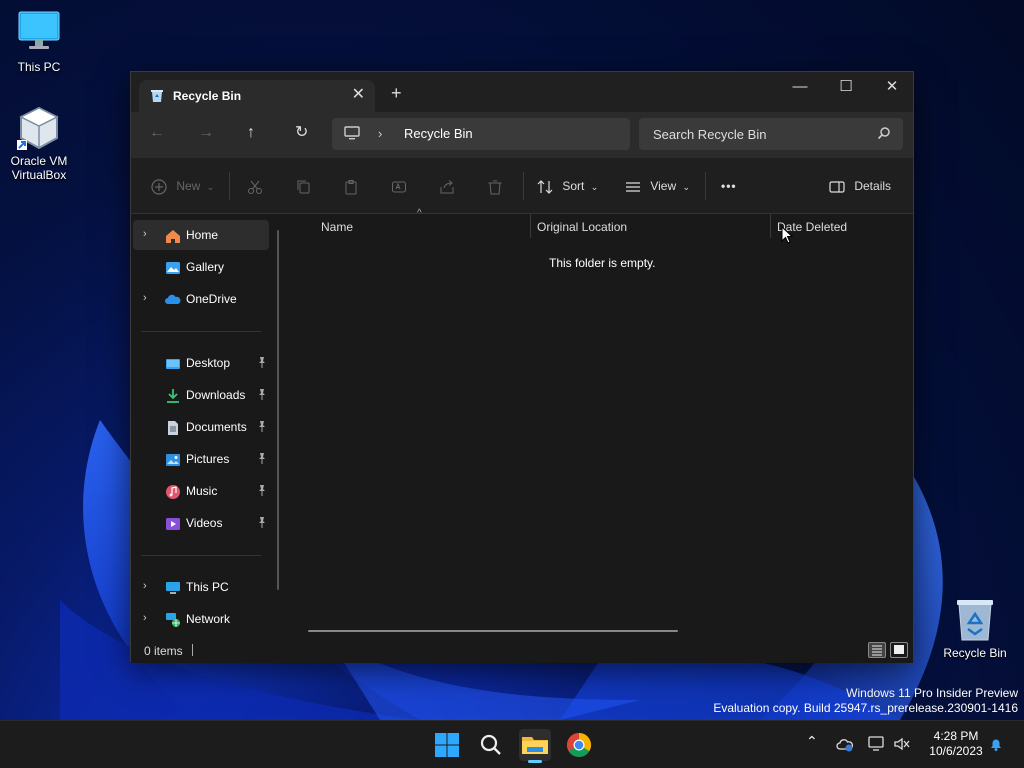  I want to click on sidebar-item-this-pc: › This PC, so click(201, 587).